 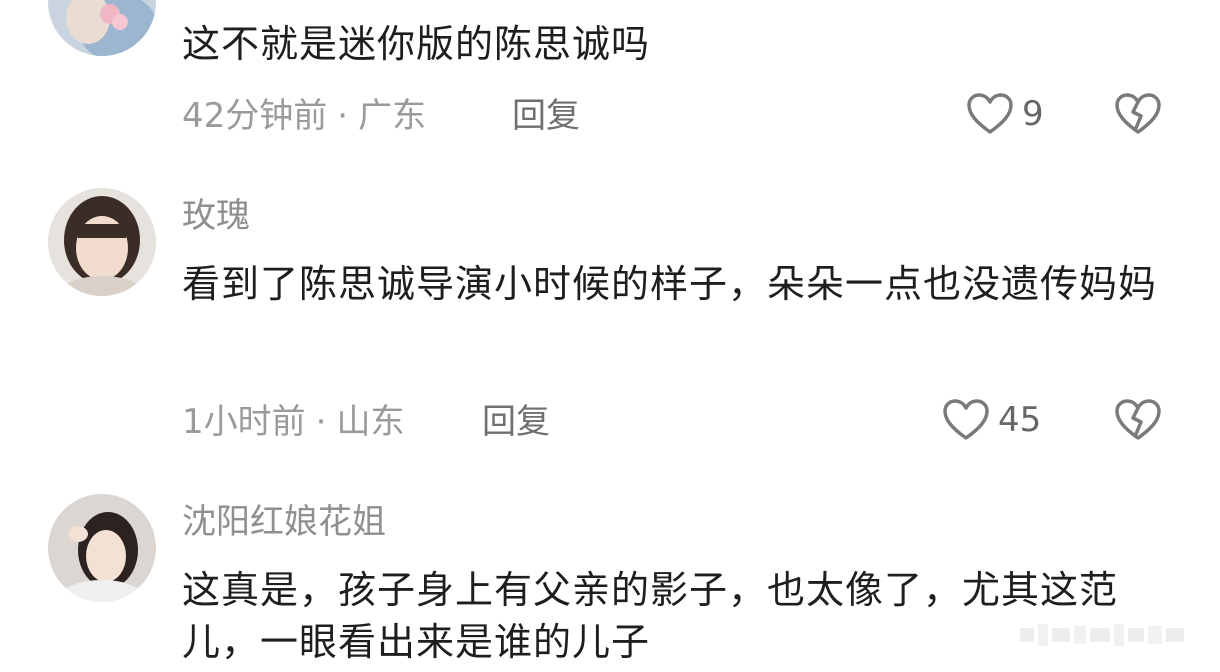 I want to click on comment-text: 这不就是迷你版的陈思诚吗, so click(x=416, y=44).